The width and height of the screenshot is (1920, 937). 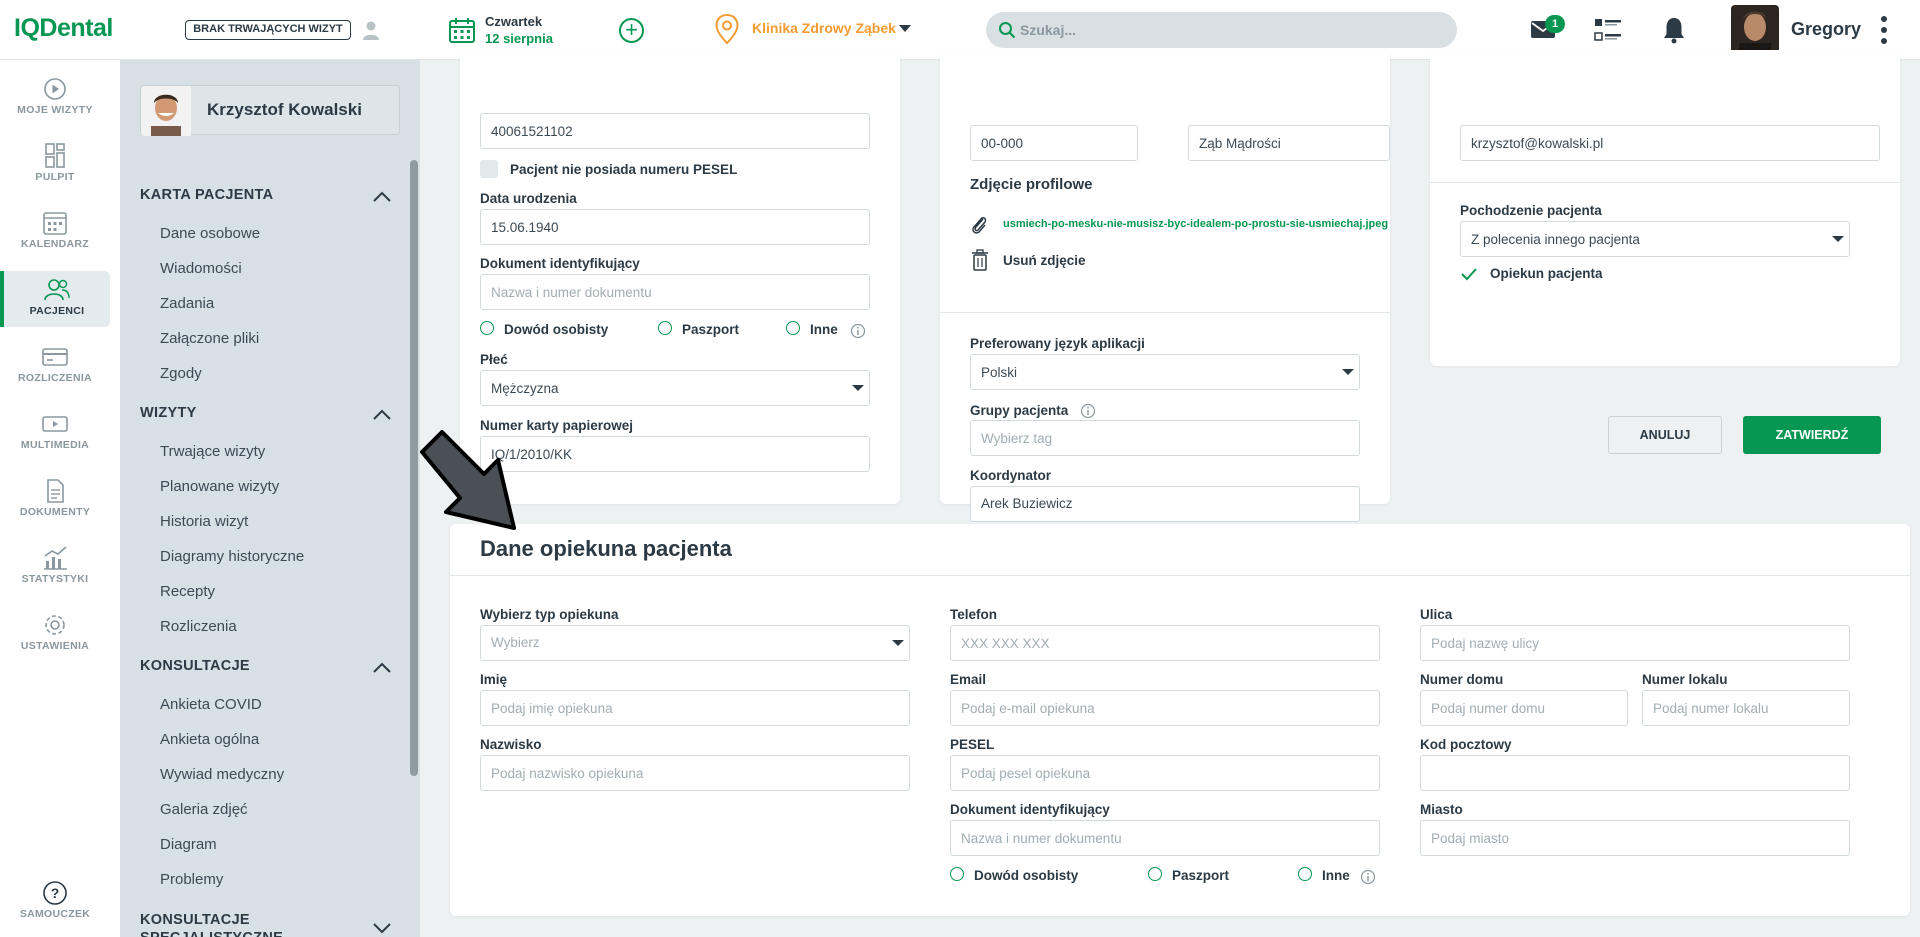 What do you see at coordinates (270, 110) in the screenshot?
I see `patient-card: Krzysztof Kowalski` at bounding box center [270, 110].